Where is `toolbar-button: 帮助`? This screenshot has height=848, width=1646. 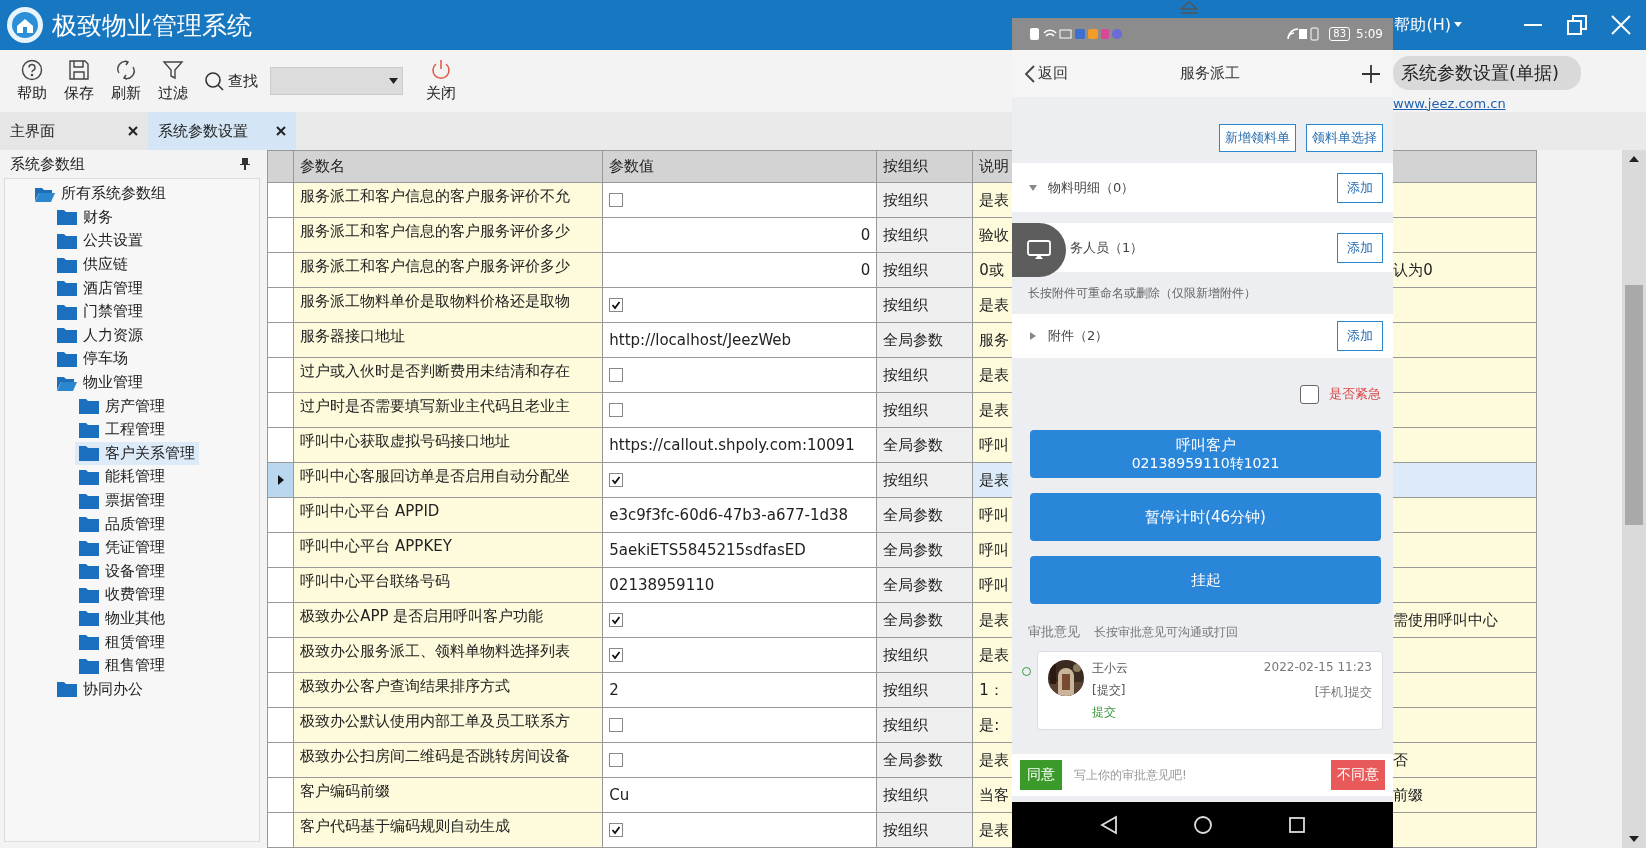
toolbar-button: 帮助 is located at coordinates (31, 81).